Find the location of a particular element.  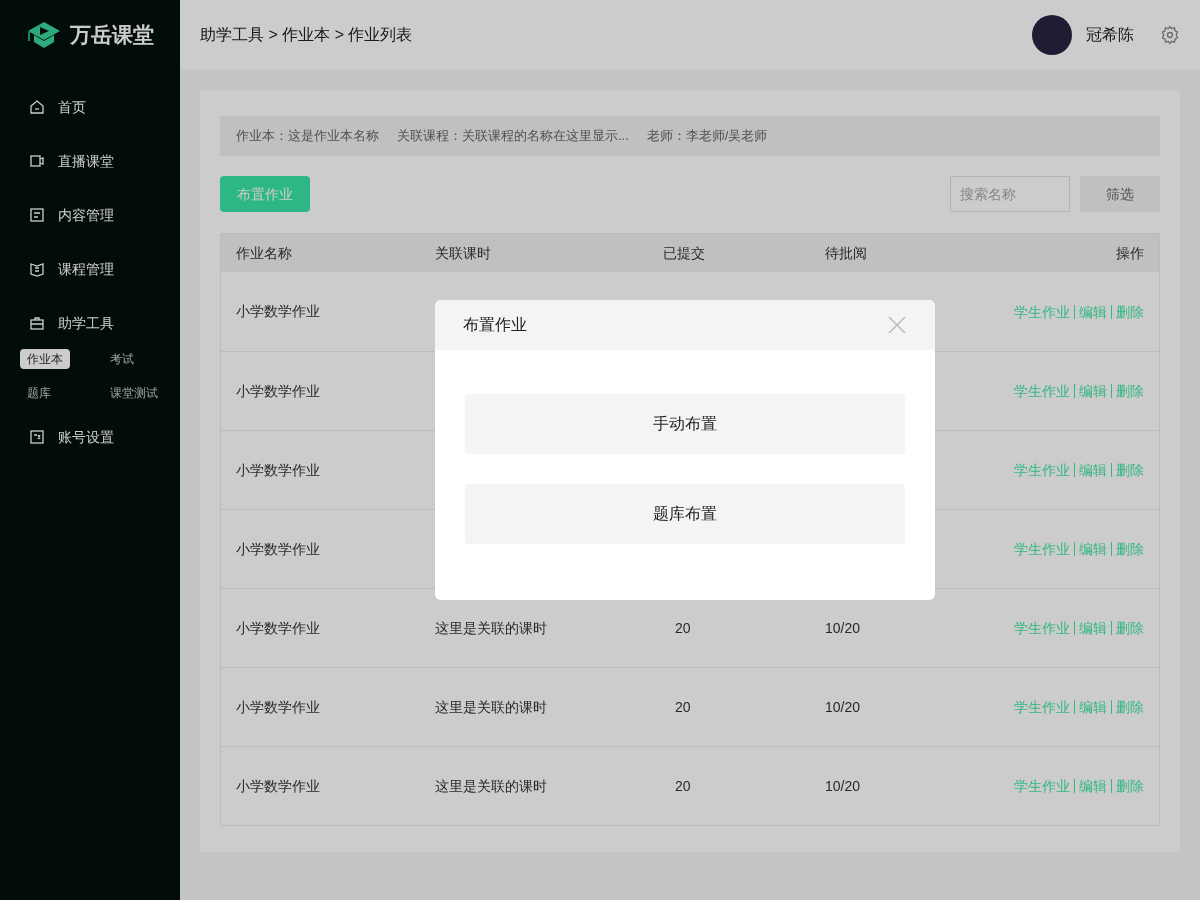

logo-icon is located at coordinates (44, 35).